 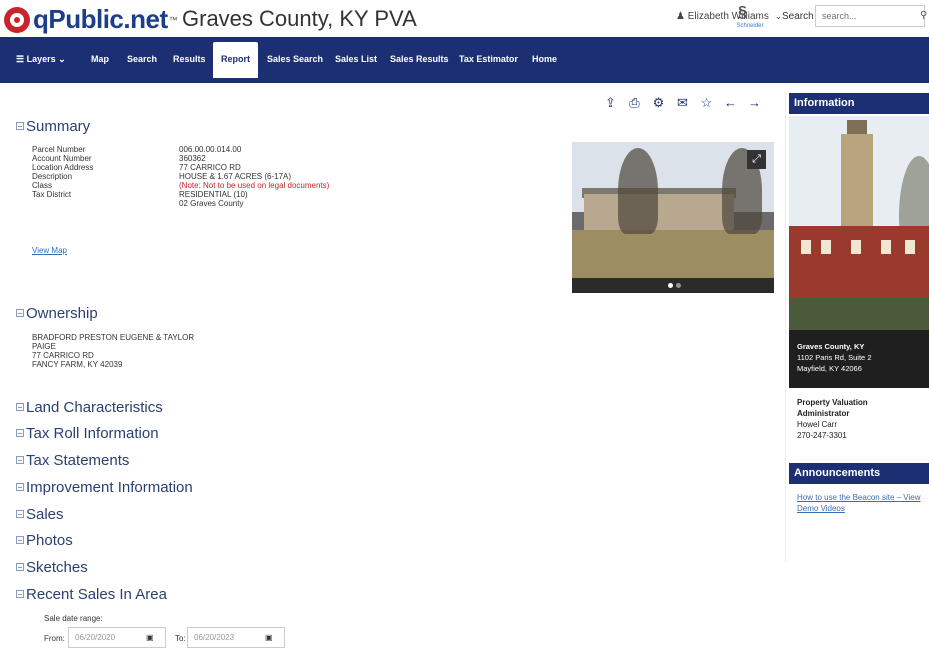 What do you see at coordinates (634, 103) in the screenshot?
I see `print-icon: ⎙` at bounding box center [634, 103].